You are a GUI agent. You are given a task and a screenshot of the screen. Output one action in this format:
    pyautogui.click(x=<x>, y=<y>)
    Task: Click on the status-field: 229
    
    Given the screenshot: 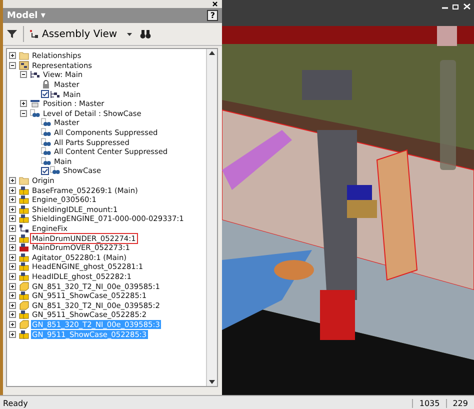 What is the action you would take?
    pyautogui.click(x=460, y=403)
    